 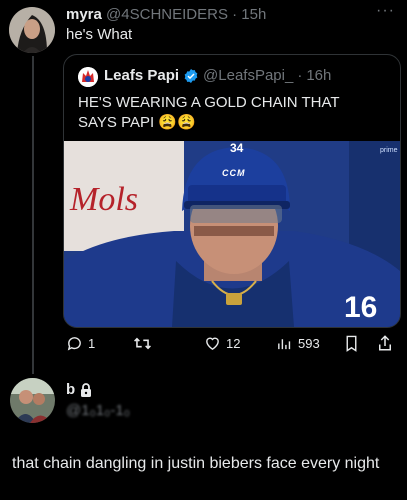 I want to click on leafs-logo-icon, so click(x=88, y=77).